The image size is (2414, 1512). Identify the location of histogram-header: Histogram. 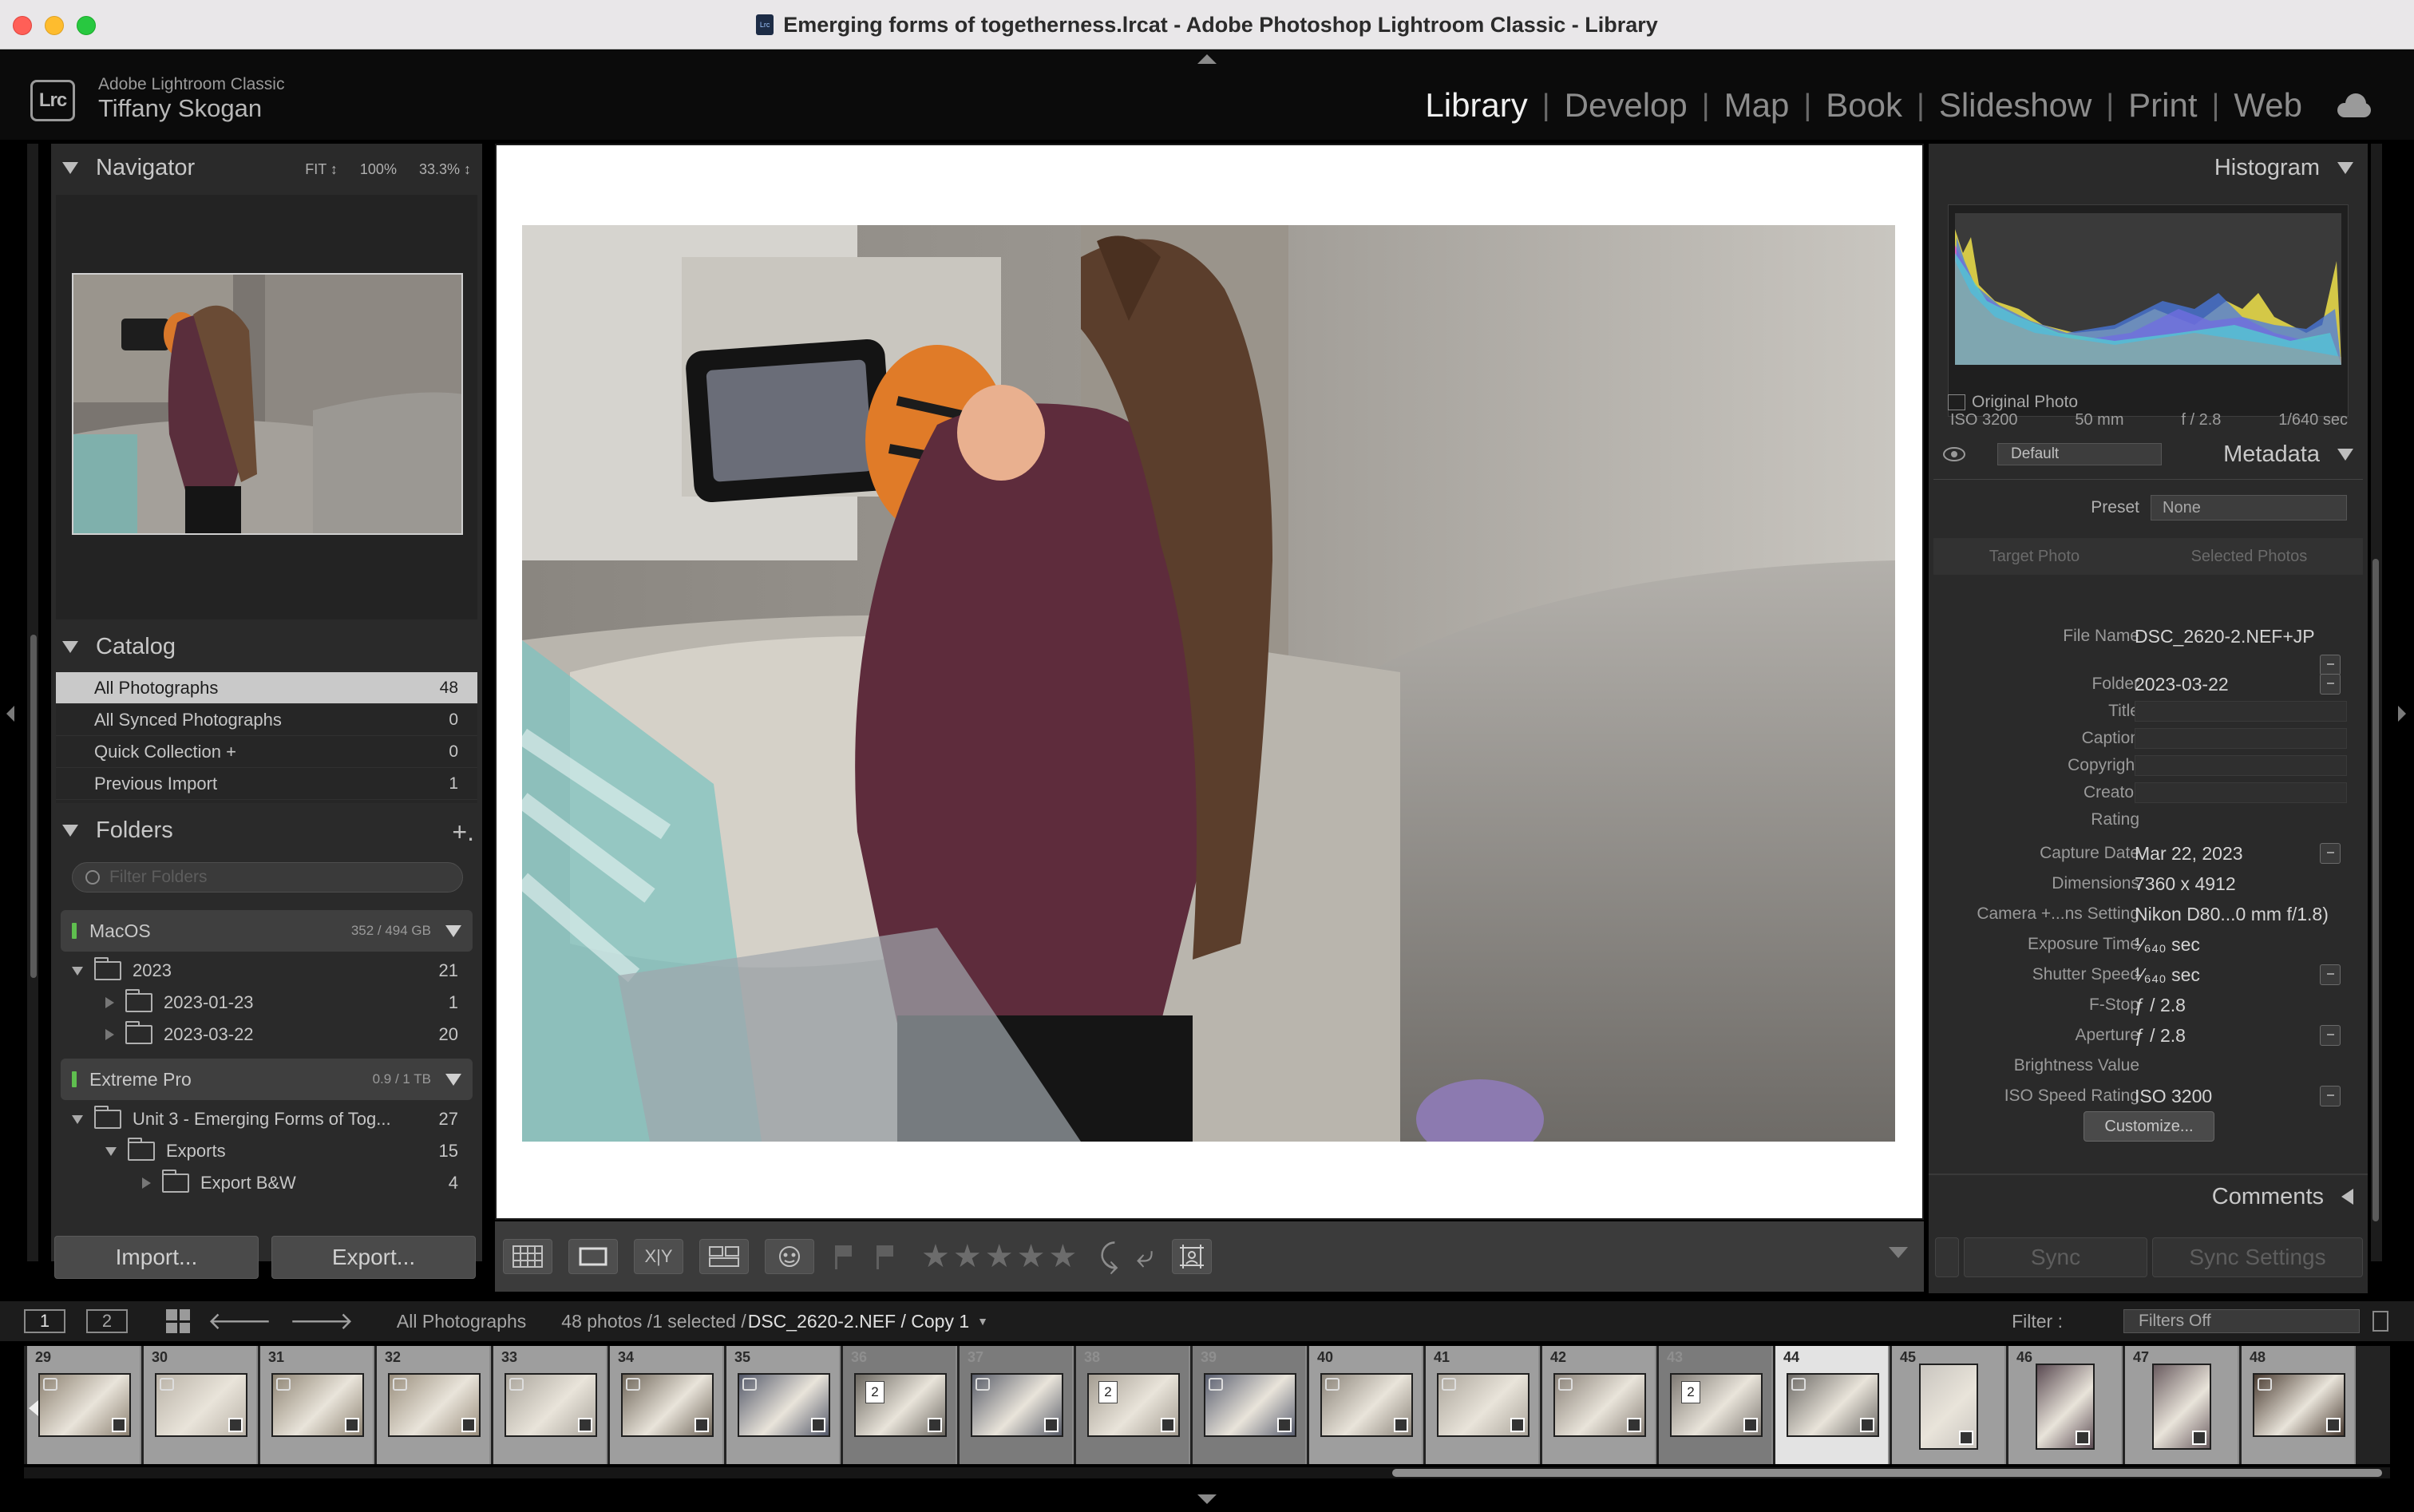
(2148, 168).